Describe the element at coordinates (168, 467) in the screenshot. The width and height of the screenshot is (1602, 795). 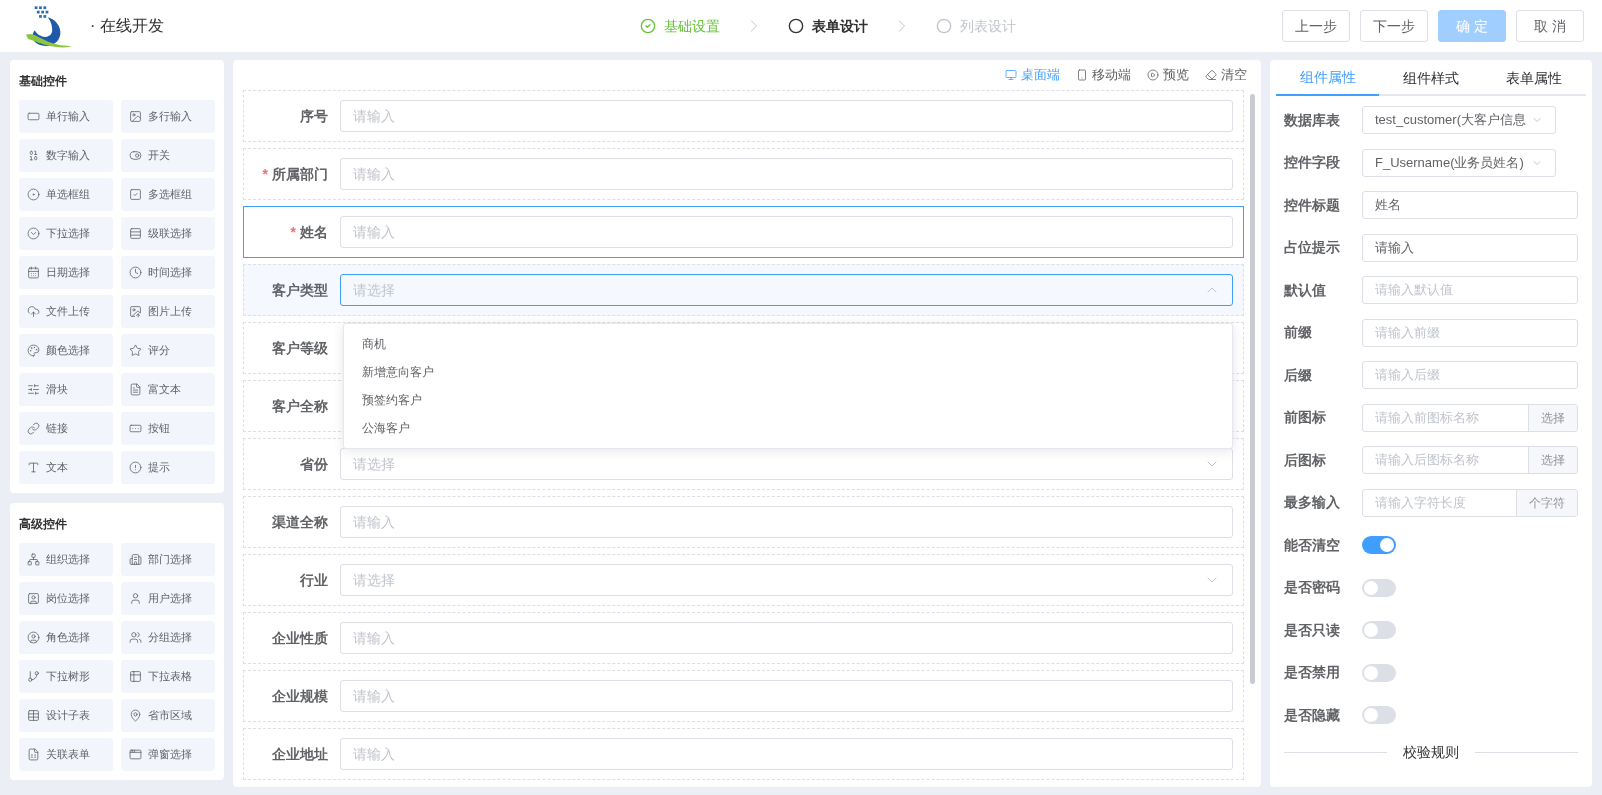
I see `palette-item: 提示` at that location.